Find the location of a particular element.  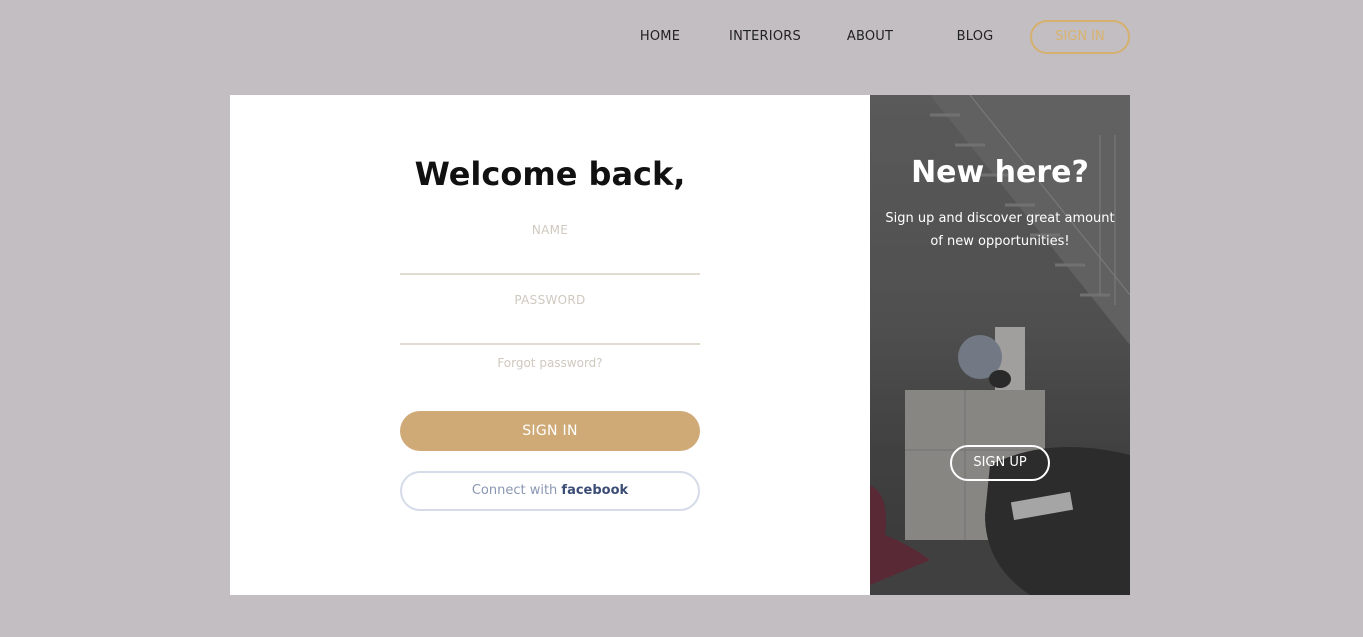

name-input is located at coordinates (550, 260).